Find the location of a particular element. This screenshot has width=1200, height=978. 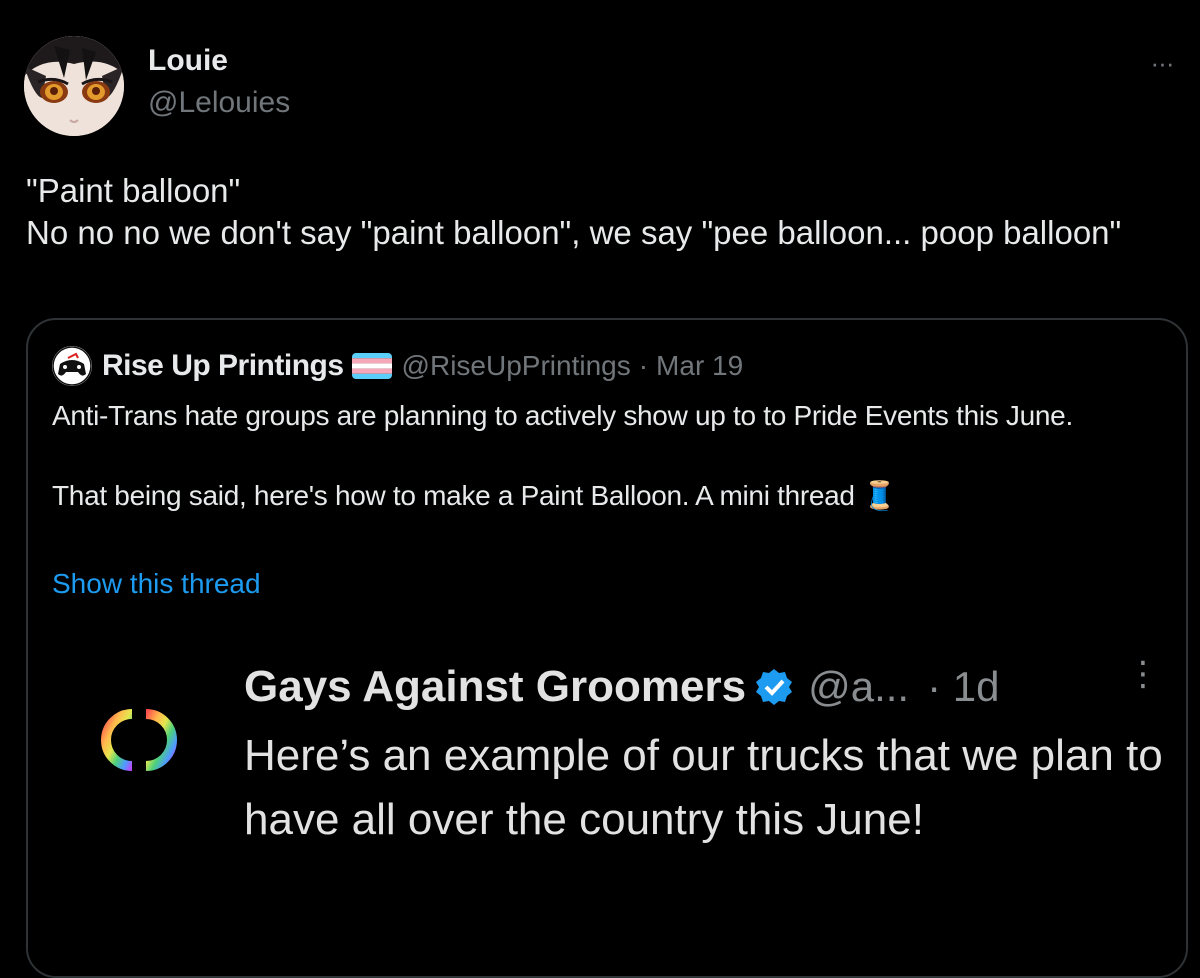

media-tweet-header: Gays Against Groomers @a... · 1d is located at coordinates (621, 687).